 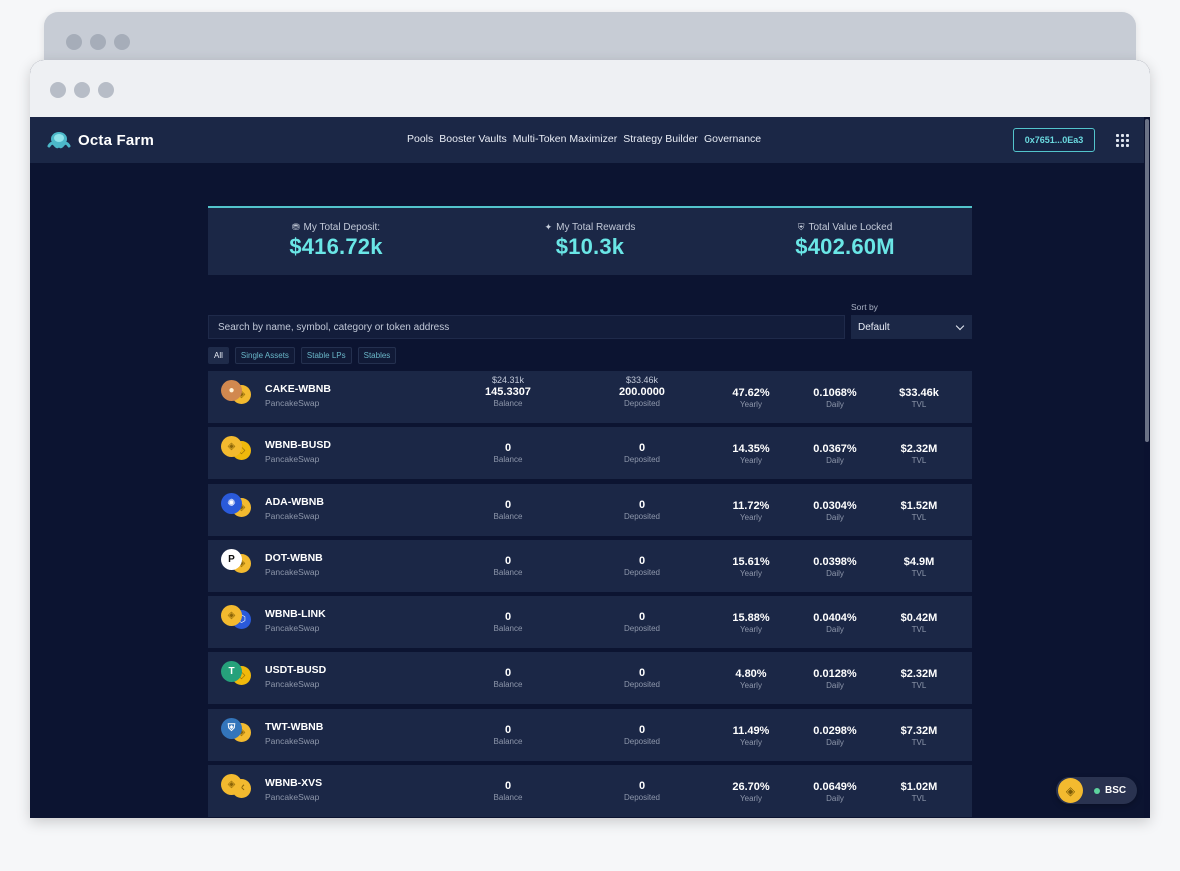 I want to click on nav-governance: Governance, so click(x=732, y=139).